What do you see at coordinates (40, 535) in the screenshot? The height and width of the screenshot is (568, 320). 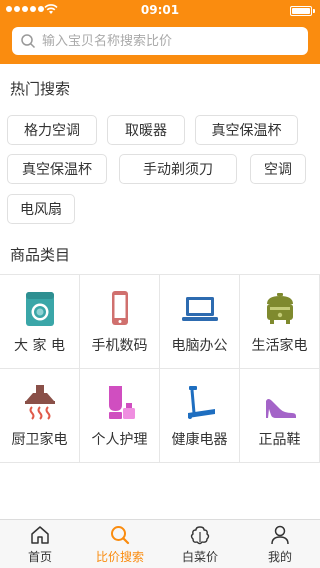 I see `home-icon` at bounding box center [40, 535].